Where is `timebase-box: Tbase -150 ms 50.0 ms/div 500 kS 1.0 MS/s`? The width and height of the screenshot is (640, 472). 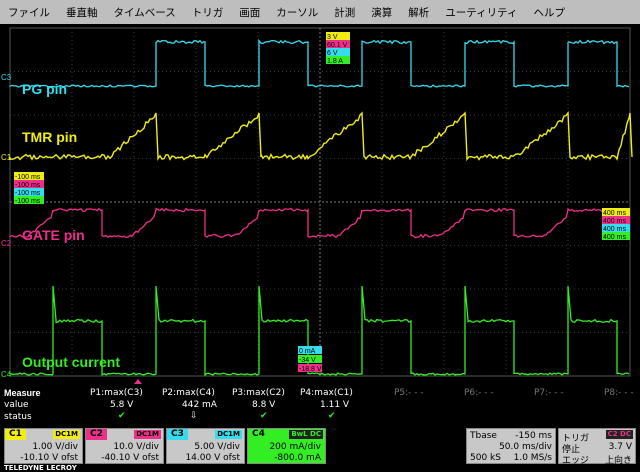 timebase-box: Tbase -150 ms 50.0 ms/div 500 kS 1.0 MS/s is located at coordinates (511, 446).